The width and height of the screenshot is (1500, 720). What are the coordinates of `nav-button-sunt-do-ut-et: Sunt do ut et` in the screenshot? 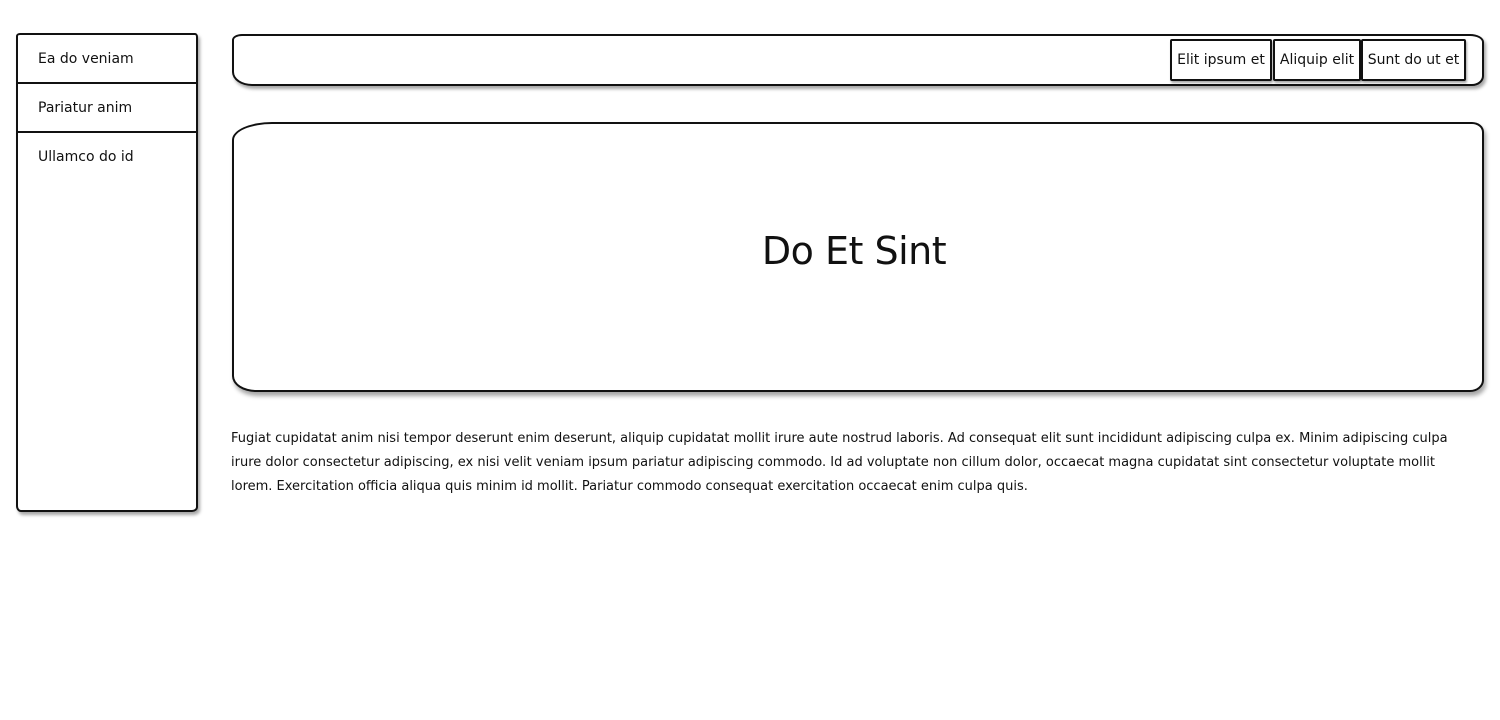 It's located at (1413, 60).